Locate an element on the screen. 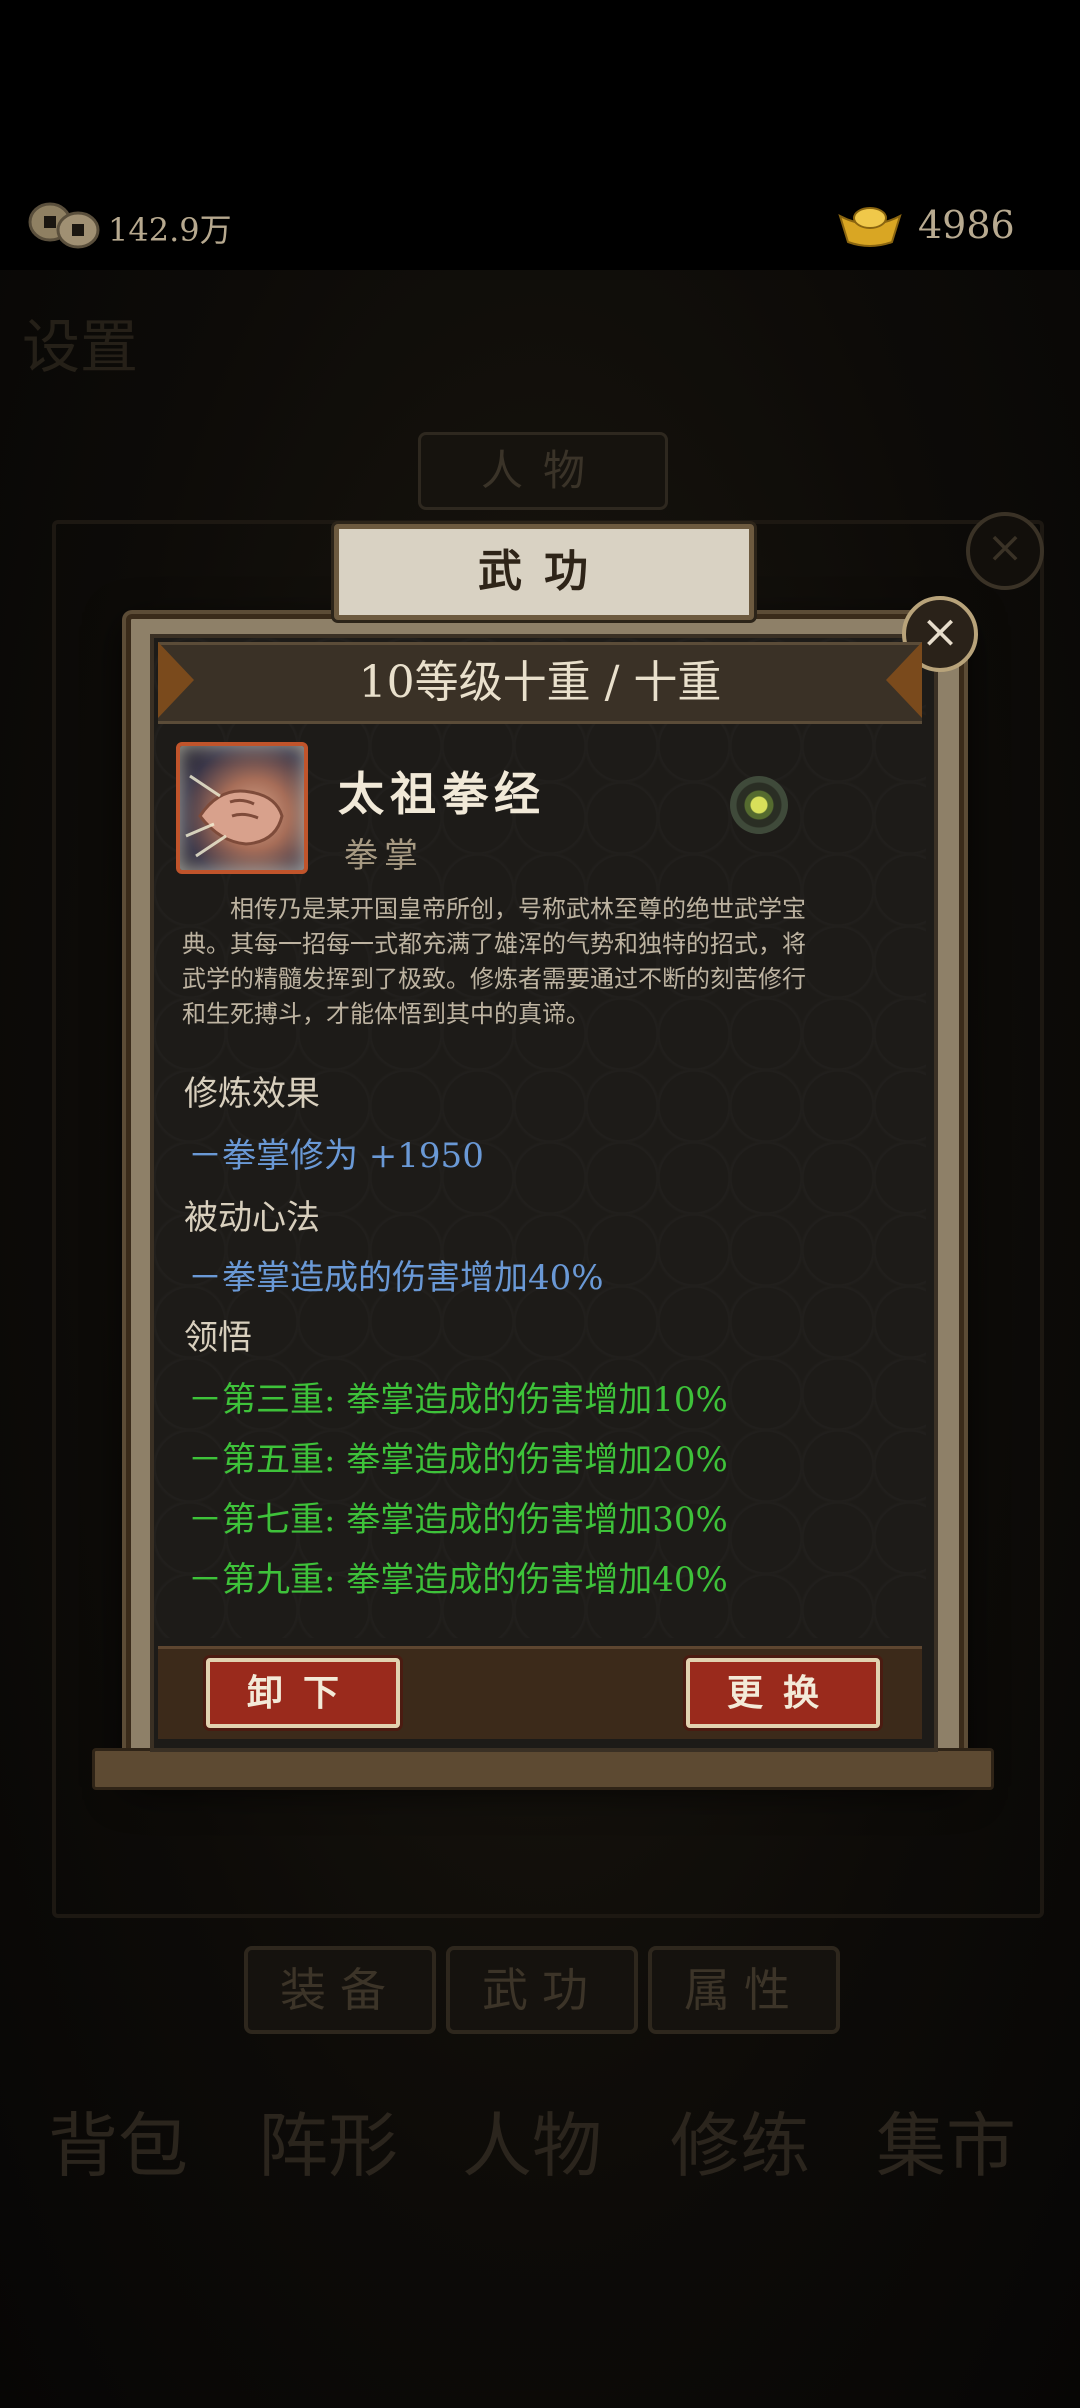 The height and width of the screenshot is (2408, 1080). dialog-title: 武功 is located at coordinates (544, 572).